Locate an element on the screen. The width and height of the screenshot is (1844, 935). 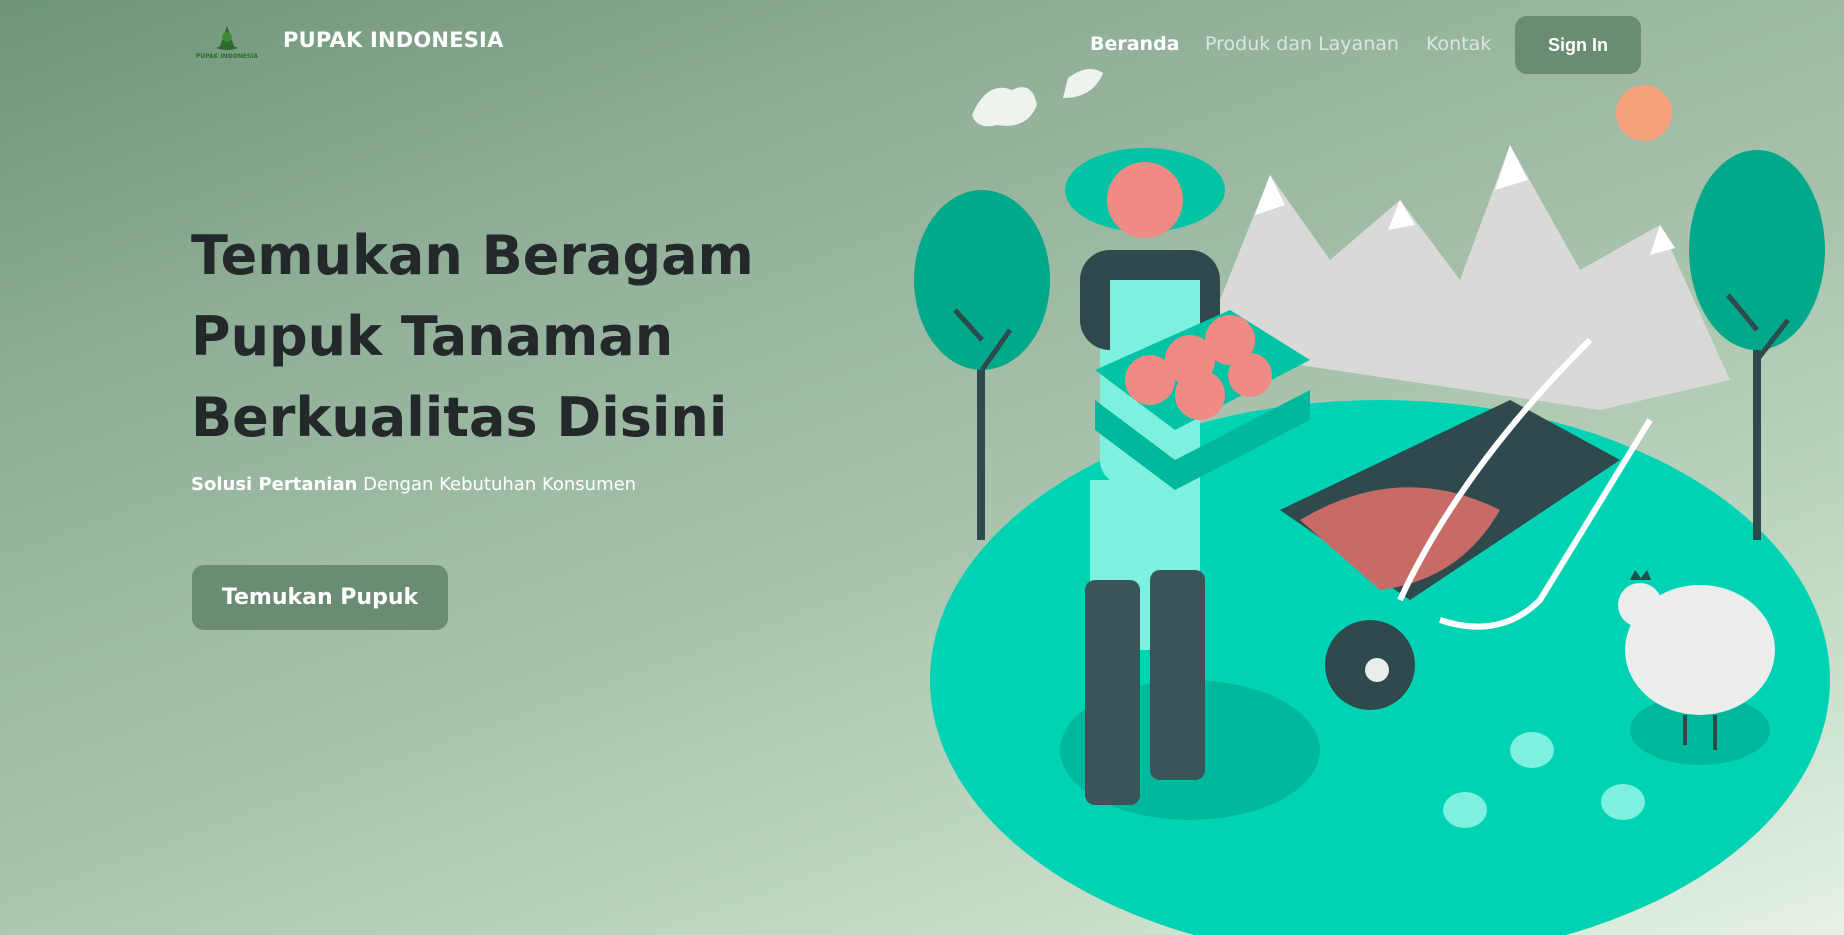
brand-name: PUPAK INDONESIA is located at coordinates (393, 40).